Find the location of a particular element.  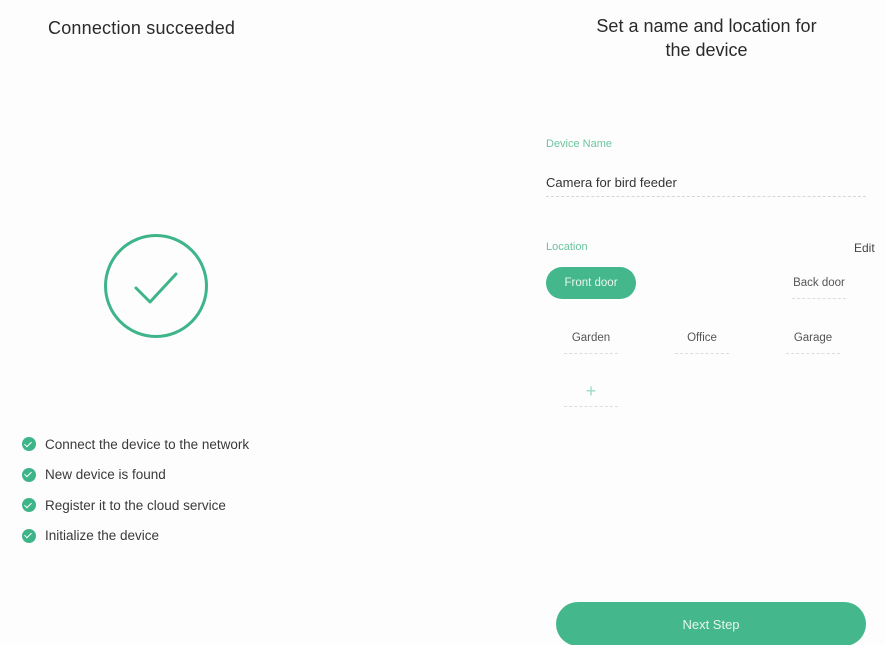

step-label: Initialize the device is located at coordinates (102, 536).